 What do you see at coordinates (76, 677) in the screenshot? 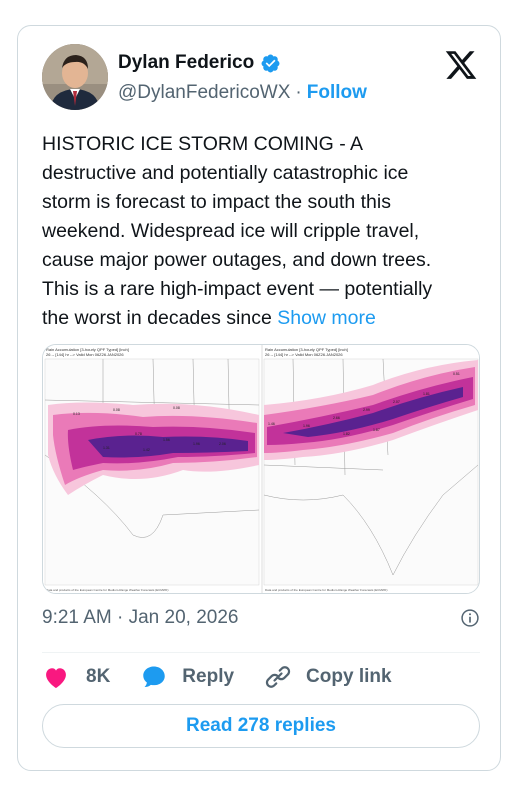
I see `like-button: 8K` at bounding box center [76, 677].